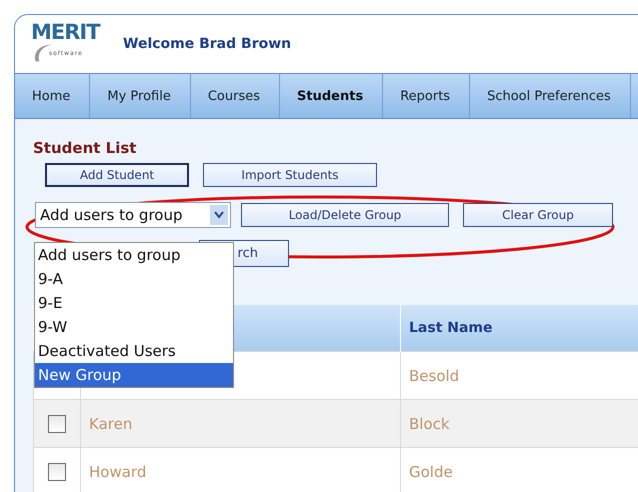  Describe the element at coordinates (133, 215) in the screenshot. I see `group-select: Add users to group` at that location.